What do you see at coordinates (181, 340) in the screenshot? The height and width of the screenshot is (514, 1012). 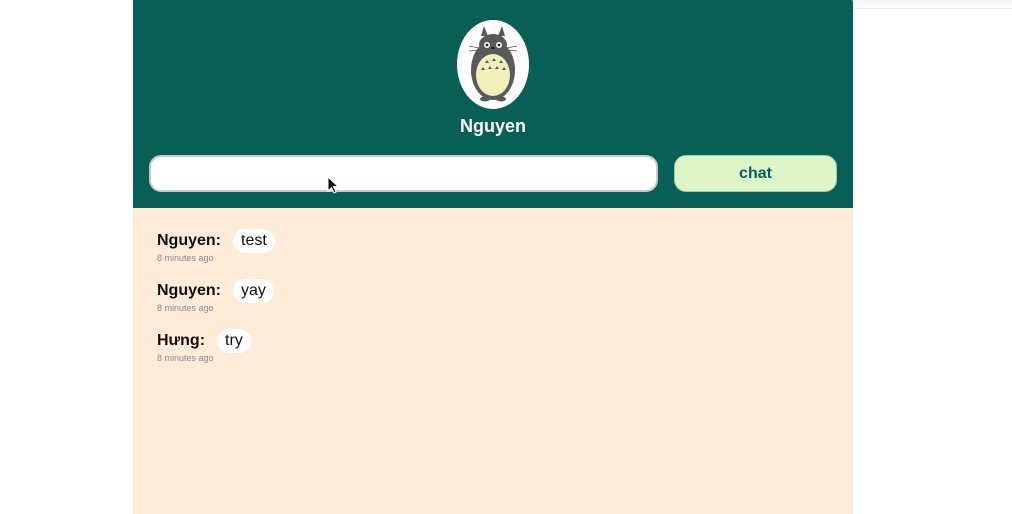 I see `message-sender: Hưng:` at bounding box center [181, 340].